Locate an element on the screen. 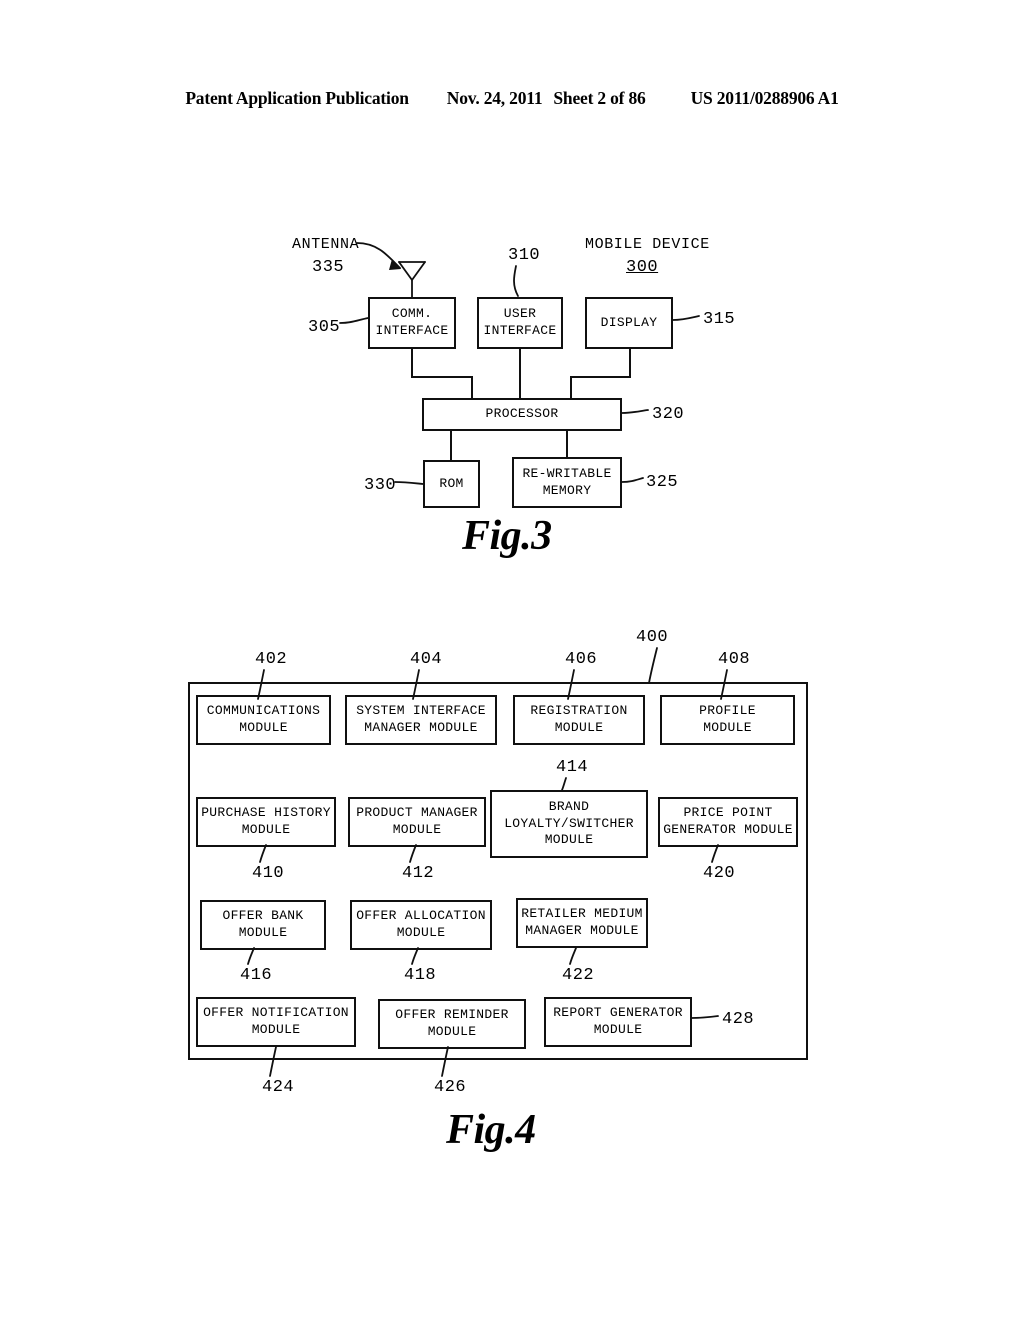 The width and height of the screenshot is (1024, 1320). node-purchase-history-module: PURCHASE HISTORY MODULE is located at coordinates (266, 822).